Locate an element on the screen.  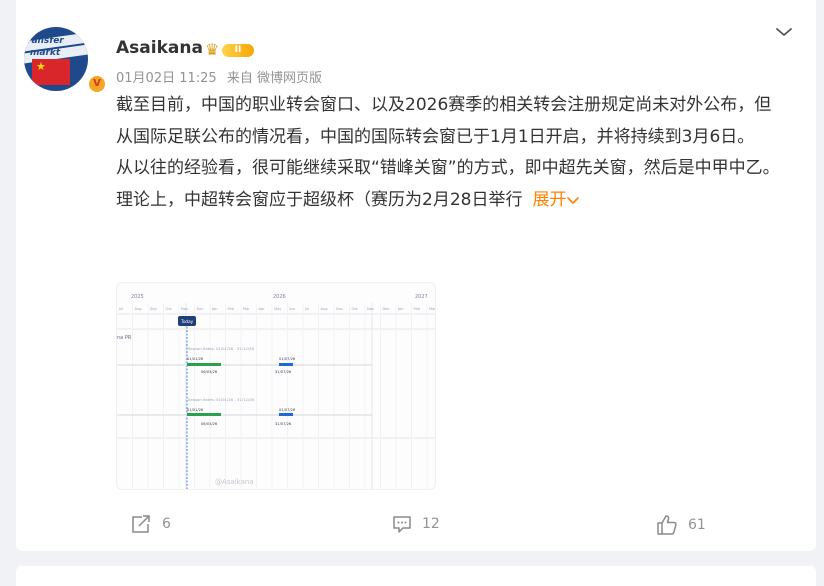
share-icon is located at coordinates (141, 524).